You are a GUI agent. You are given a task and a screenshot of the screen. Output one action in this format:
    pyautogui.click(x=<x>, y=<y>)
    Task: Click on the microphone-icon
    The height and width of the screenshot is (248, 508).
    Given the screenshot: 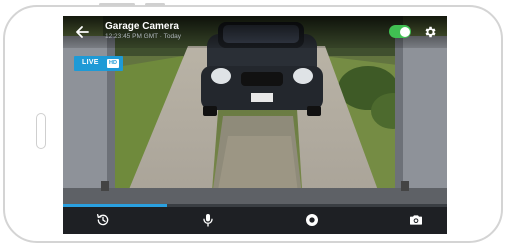 What is the action you would take?
    pyautogui.click(x=208, y=220)
    